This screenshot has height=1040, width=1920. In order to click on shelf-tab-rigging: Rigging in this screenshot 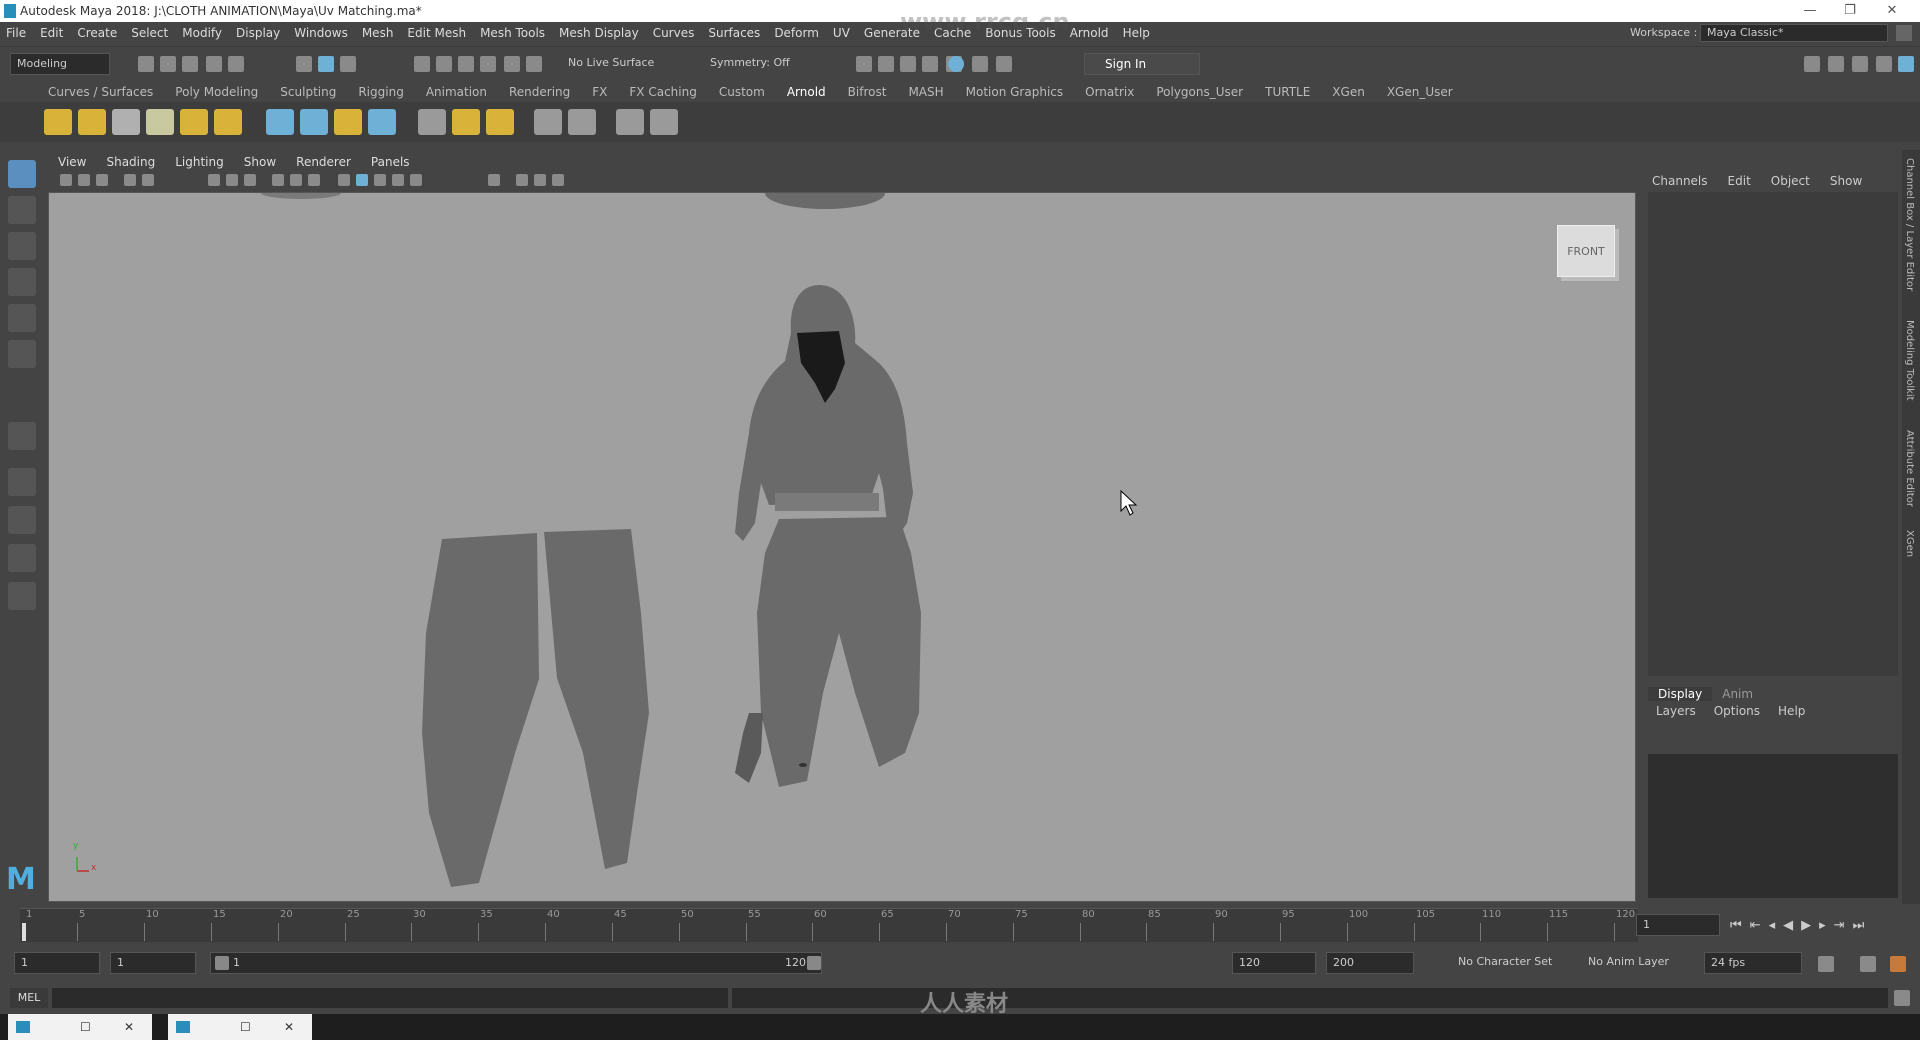, I will do `click(380, 92)`.